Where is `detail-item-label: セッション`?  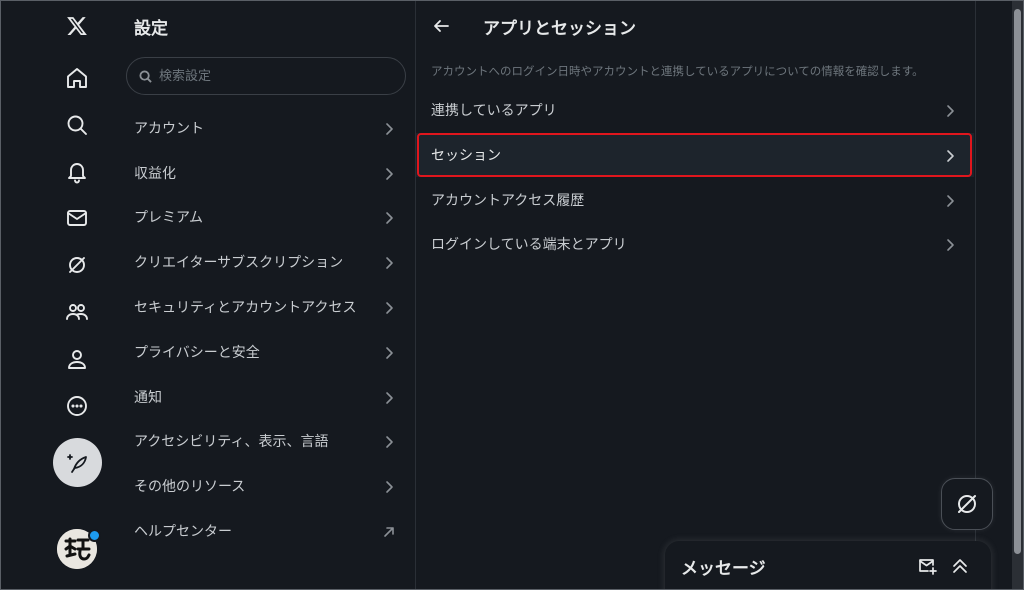
detail-item-label: セッション is located at coordinates (466, 156).